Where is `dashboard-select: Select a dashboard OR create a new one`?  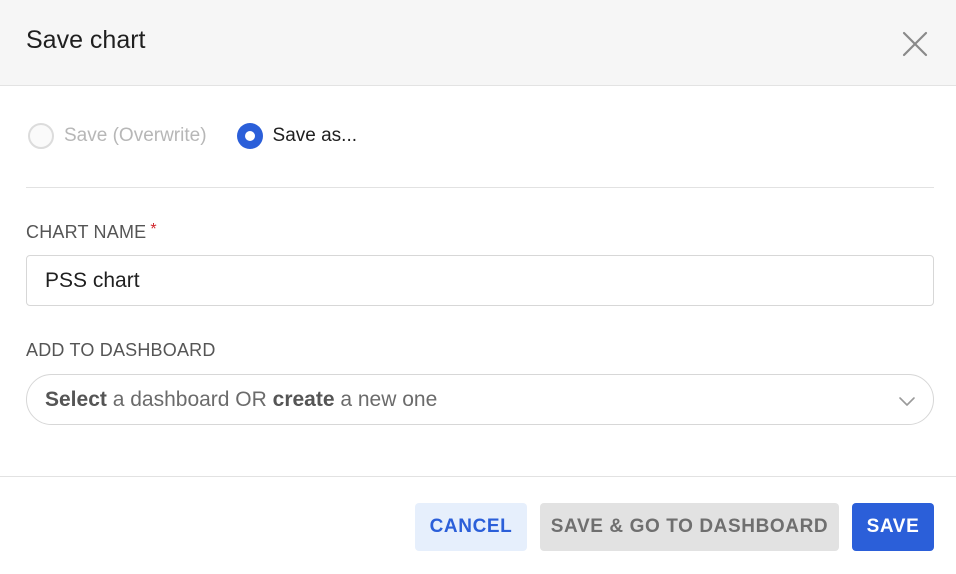
dashboard-select: Select a dashboard OR create a new one is located at coordinates (480, 399).